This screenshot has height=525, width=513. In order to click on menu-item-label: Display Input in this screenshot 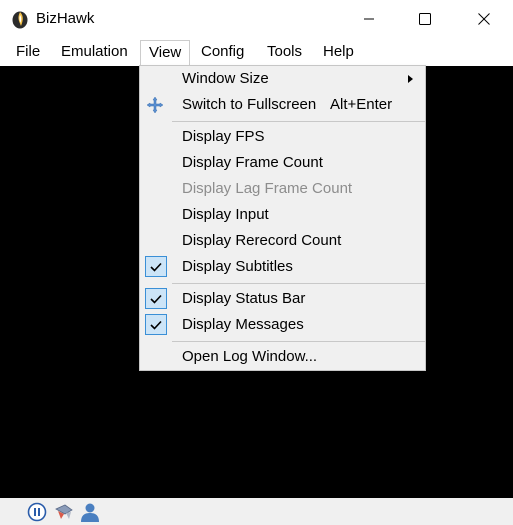, I will do `click(225, 214)`.